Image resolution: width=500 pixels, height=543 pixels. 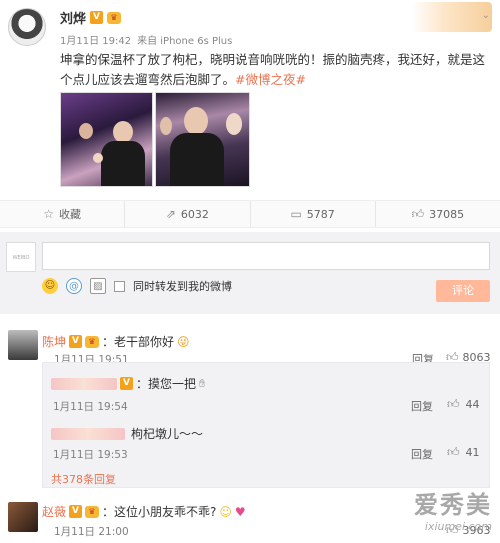 I want to click on like-button: 👍︎ 37085, so click(x=437, y=214).